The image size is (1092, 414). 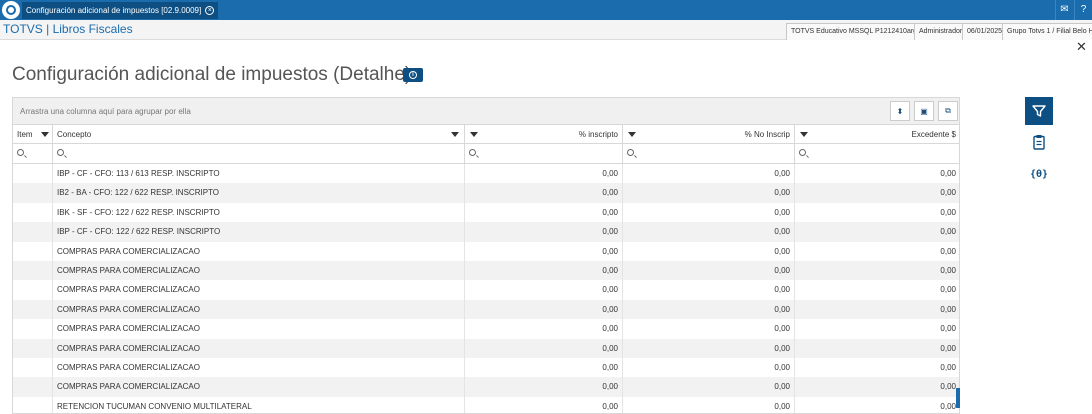 I want to click on save-icon: ▣, so click(x=924, y=111).